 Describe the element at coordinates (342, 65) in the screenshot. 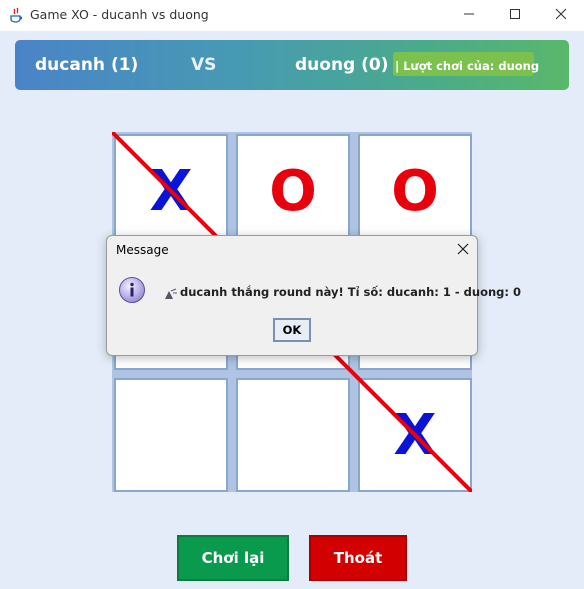

I see `player2-score: duong (0)` at that location.